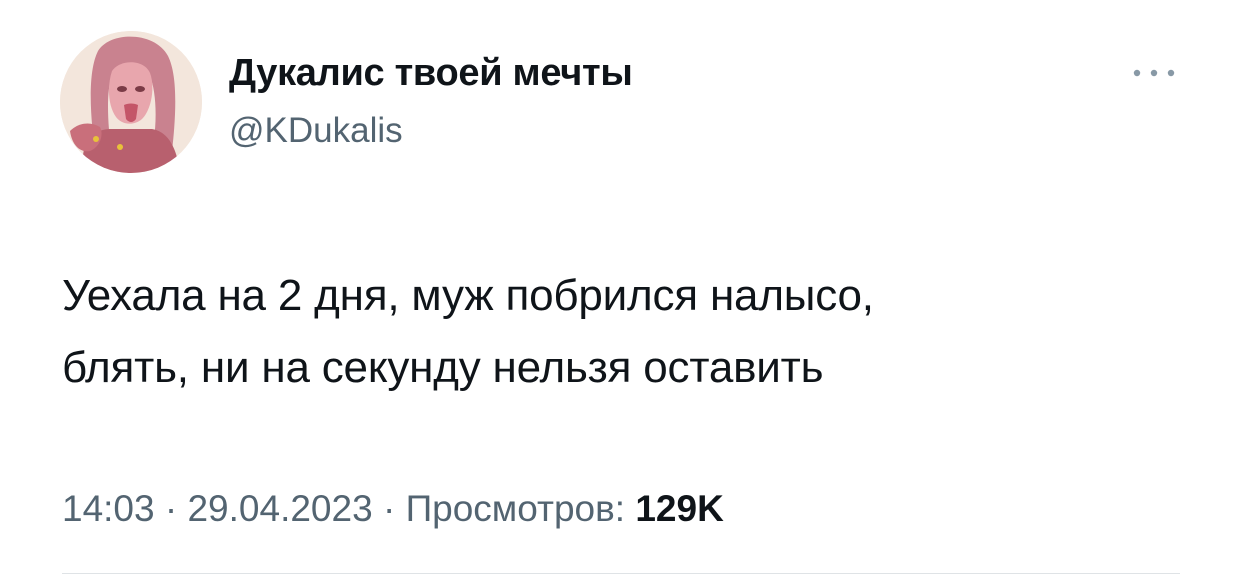 The height and width of the screenshot is (588, 1242). I want to click on avatar-illustration-icon, so click(131, 102).